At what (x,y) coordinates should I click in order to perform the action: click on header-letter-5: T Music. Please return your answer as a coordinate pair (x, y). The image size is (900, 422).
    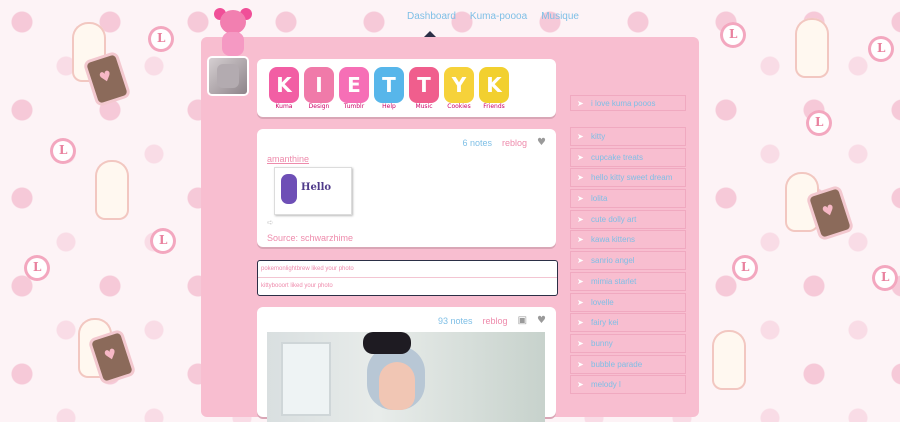
    Looking at the image, I should click on (424, 88).